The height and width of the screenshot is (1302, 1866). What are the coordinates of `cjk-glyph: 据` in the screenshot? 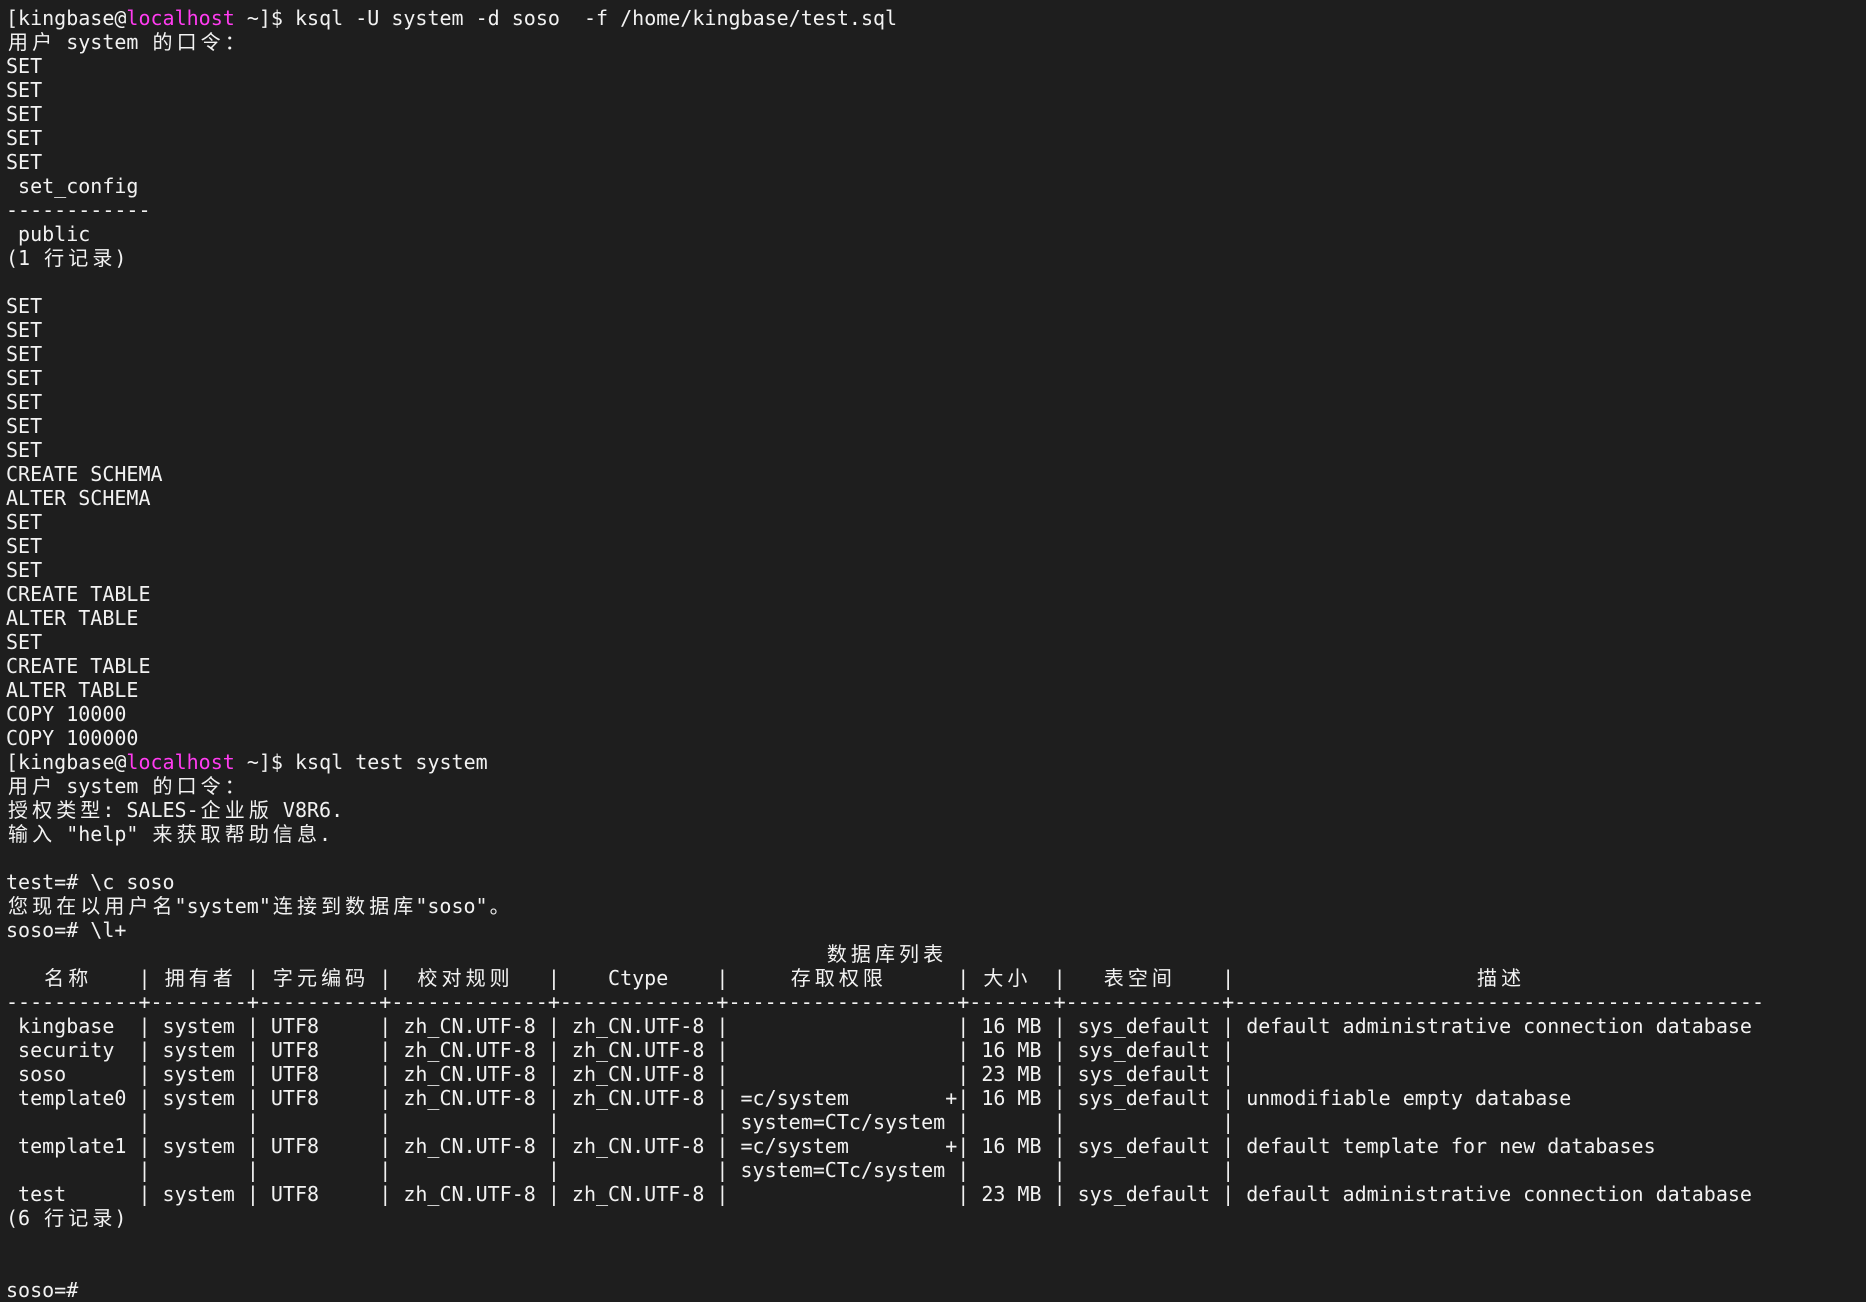 It's located at (860, 954).